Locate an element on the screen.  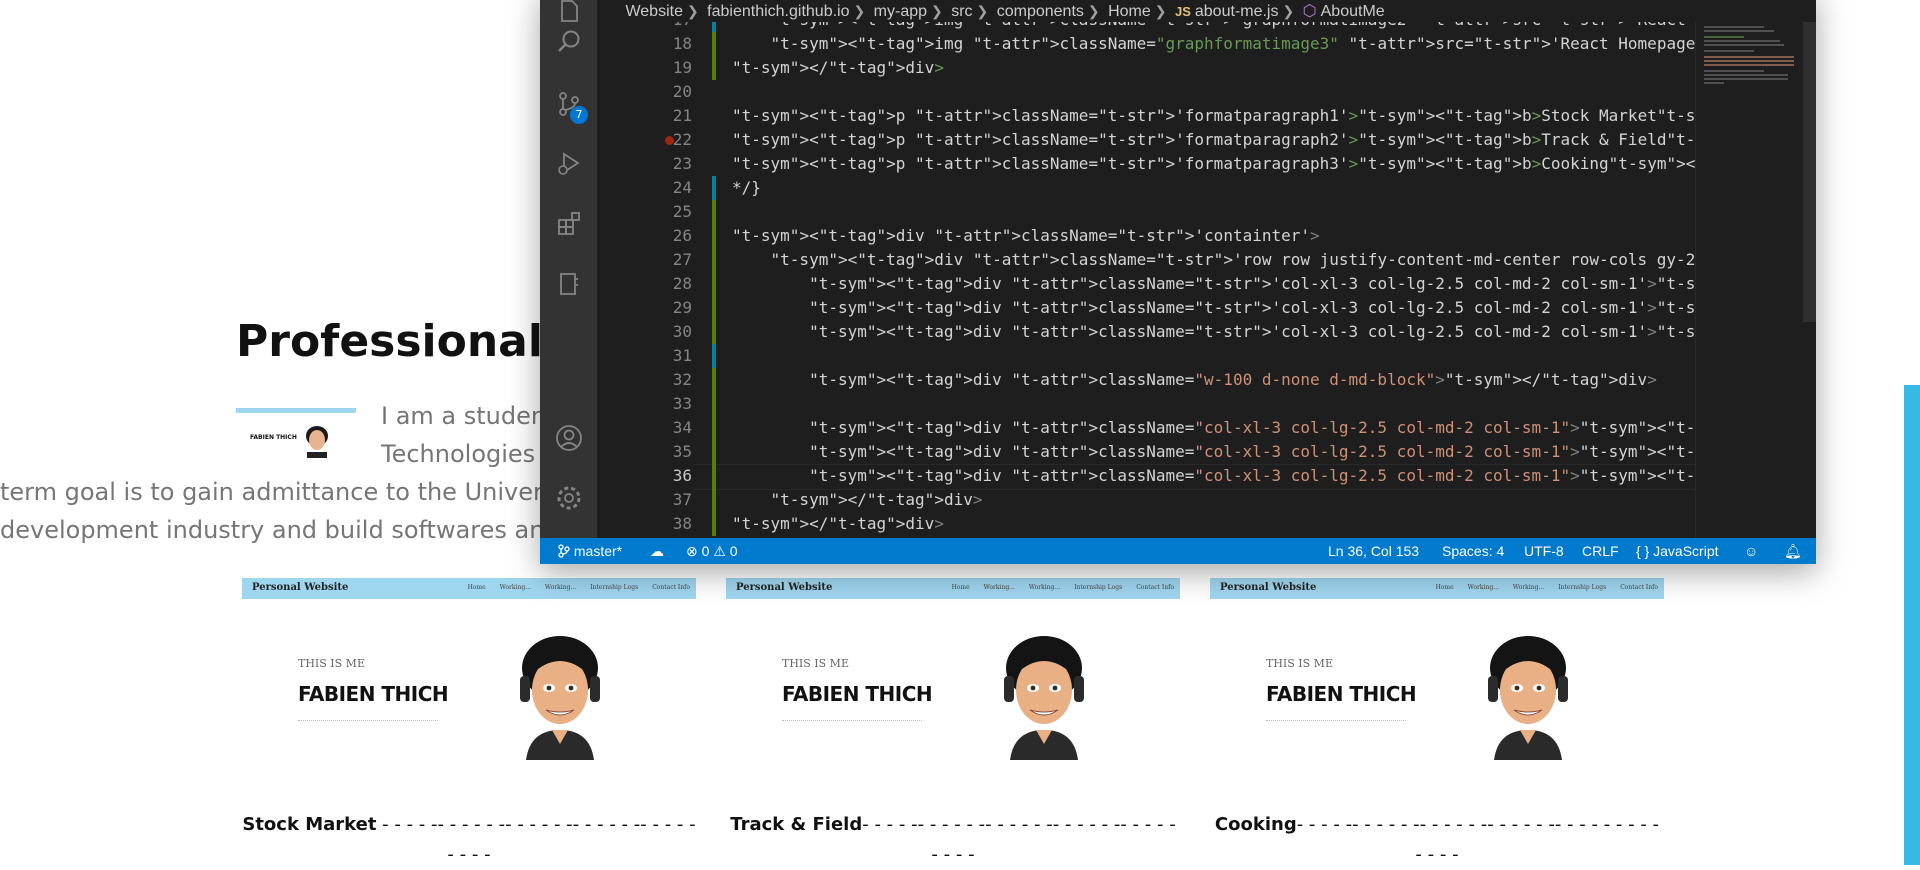
run-debug-icon is located at coordinates (568, 164).